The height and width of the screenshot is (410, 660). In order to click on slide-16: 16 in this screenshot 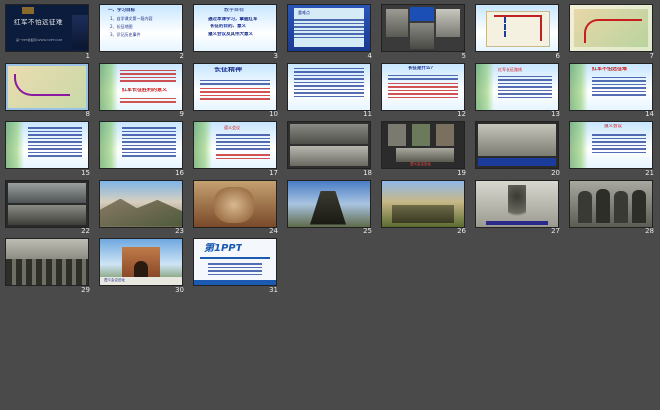, I will do `click(143, 148)`.